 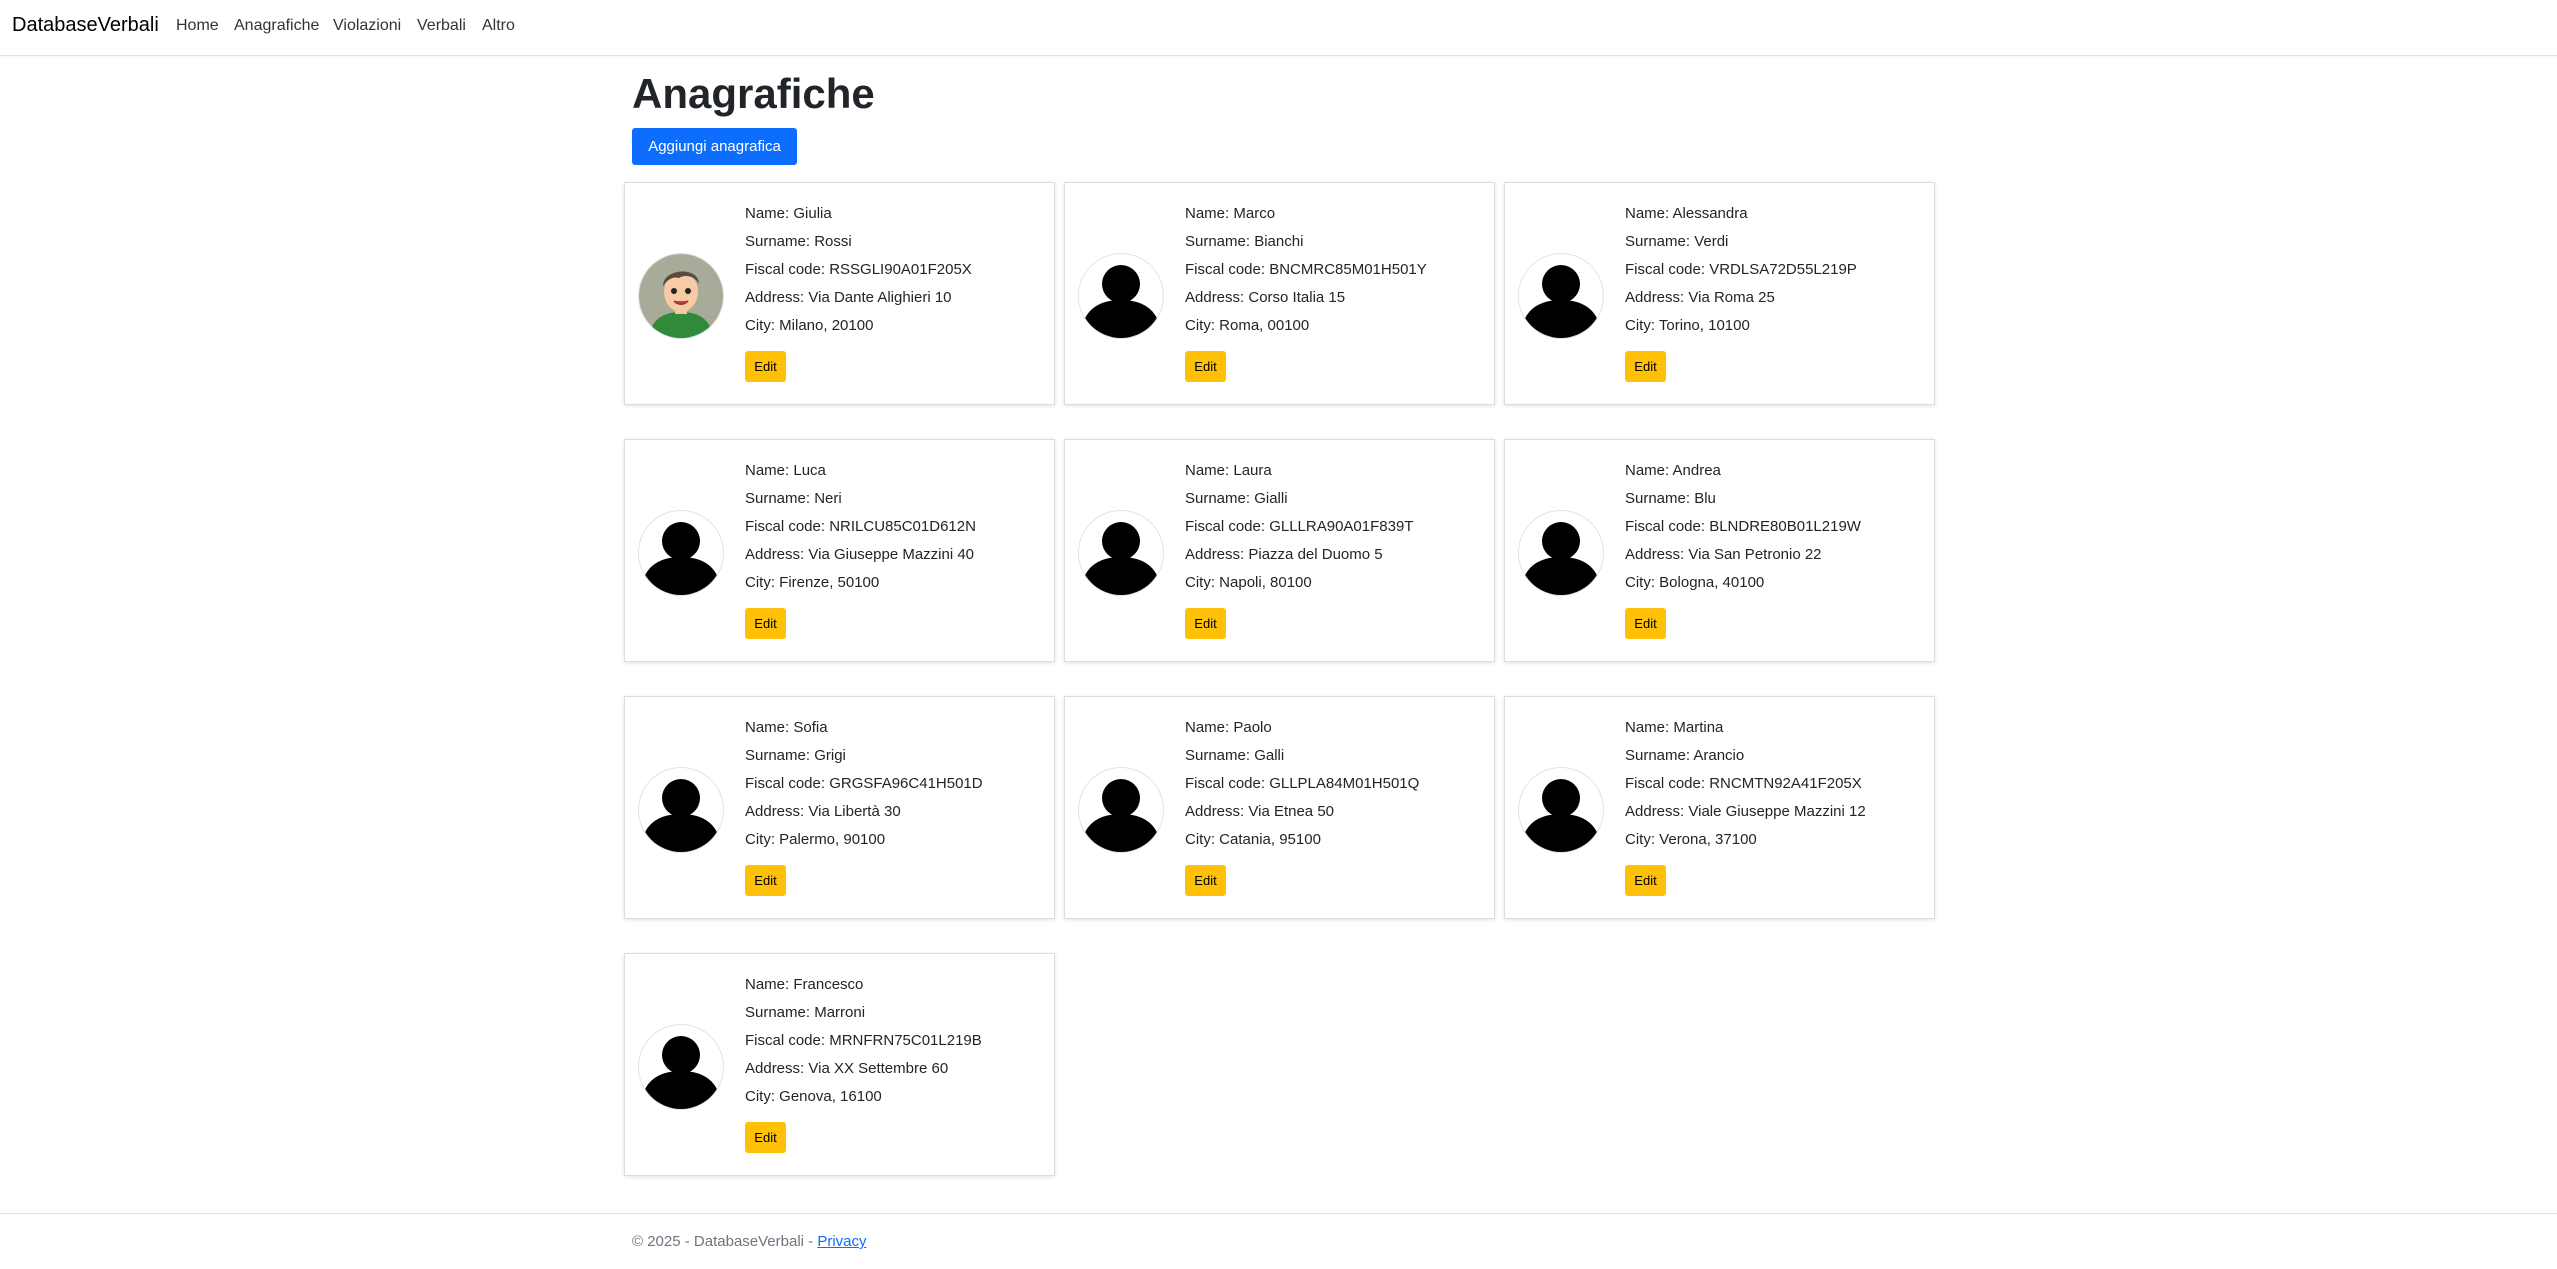 What do you see at coordinates (863, 1072) in the screenshot?
I see `address-line: Address: Via XX Settembre 60` at bounding box center [863, 1072].